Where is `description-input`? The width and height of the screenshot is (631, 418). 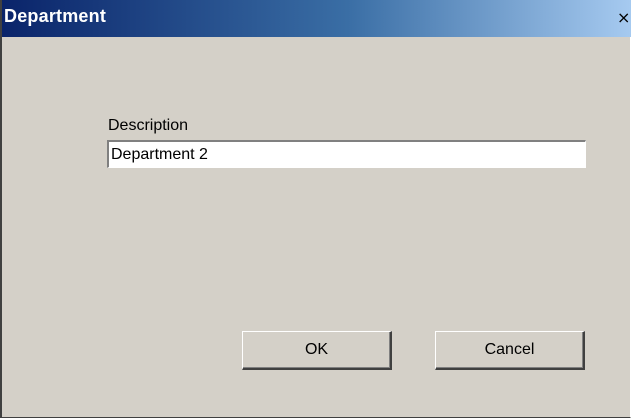
description-input is located at coordinates (346, 154).